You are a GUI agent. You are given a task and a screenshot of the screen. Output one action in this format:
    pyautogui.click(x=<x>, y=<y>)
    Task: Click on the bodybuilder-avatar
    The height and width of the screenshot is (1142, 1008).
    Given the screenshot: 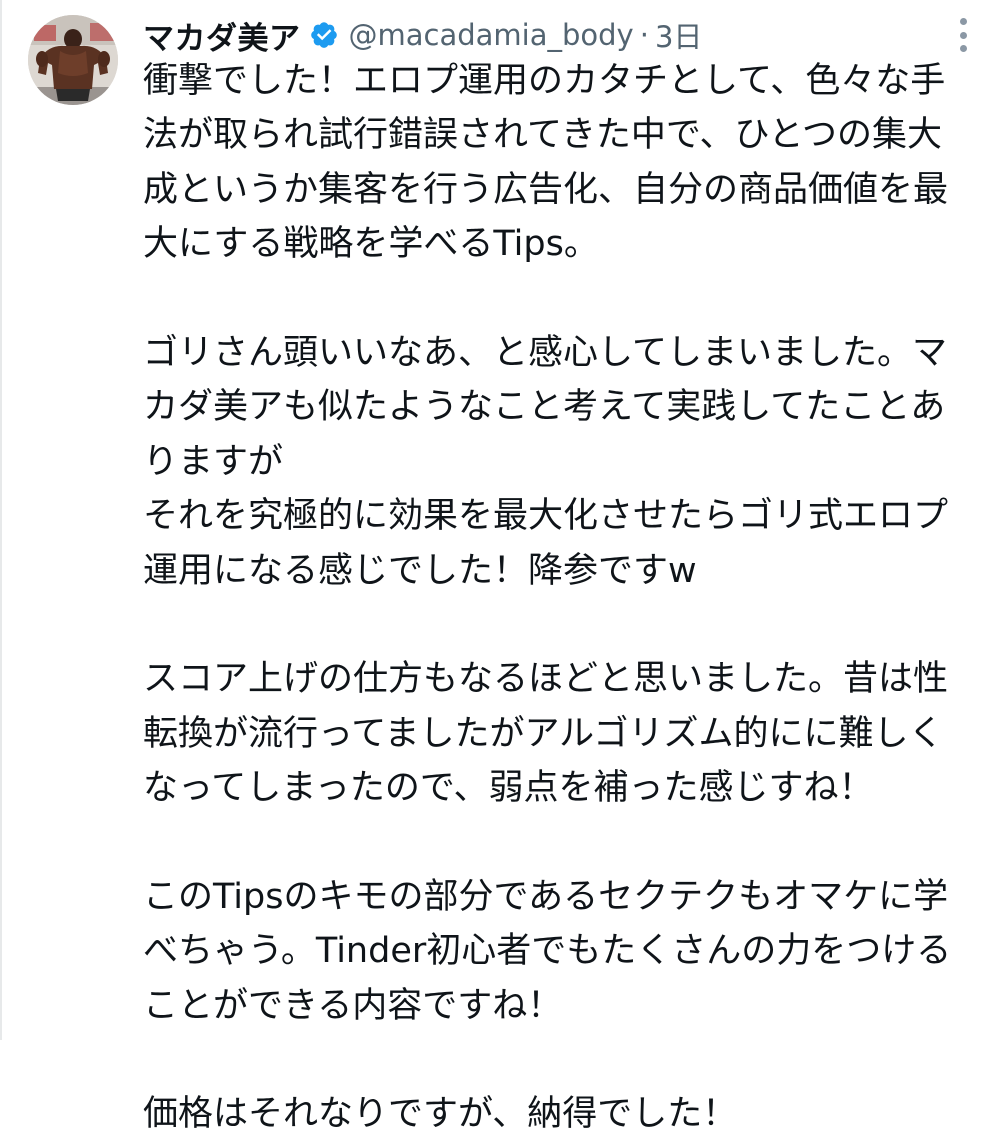 What is the action you would take?
    pyautogui.click(x=73, y=60)
    